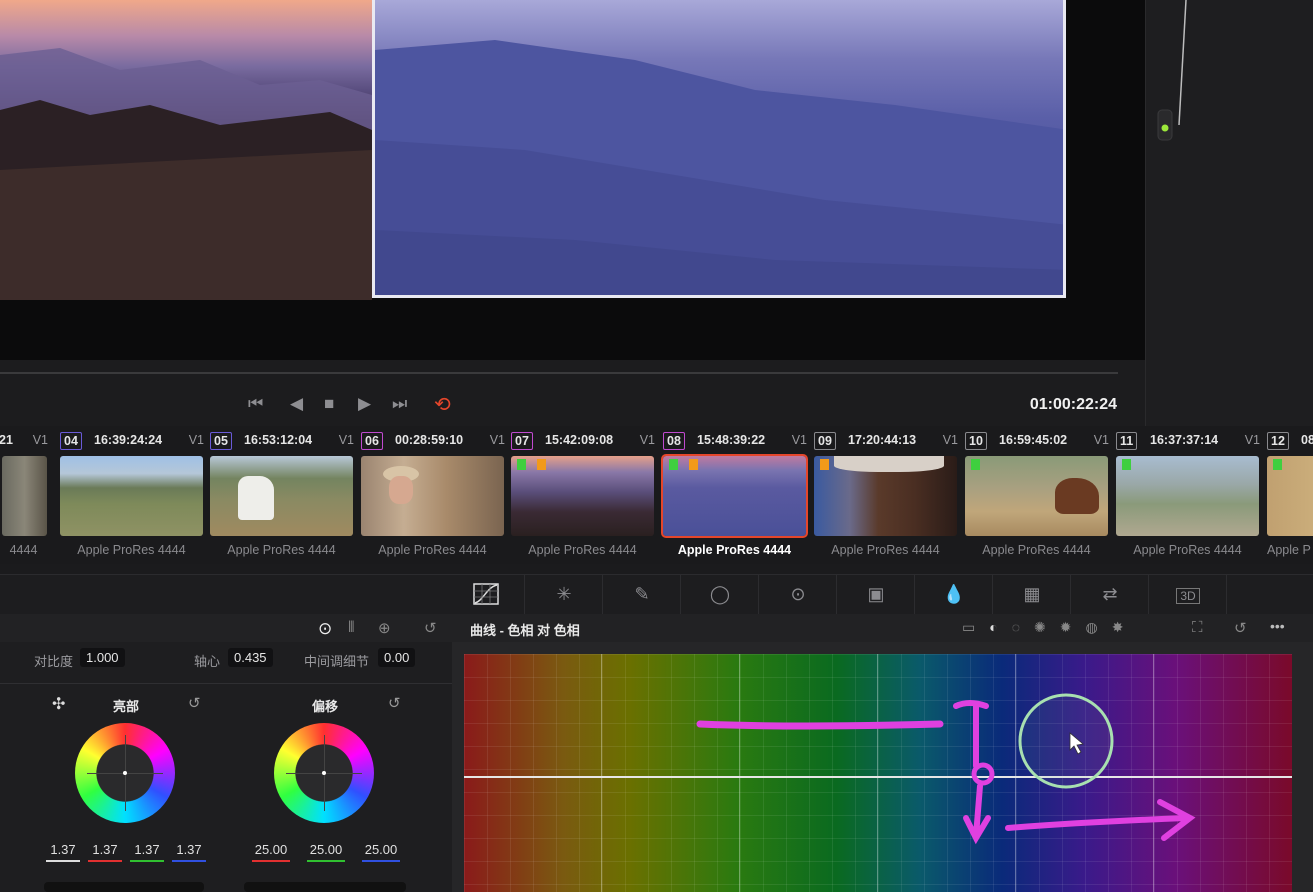 The height and width of the screenshot is (892, 1313). I want to click on clip-thumbnail: 21 V1 4444, so click(25, 495).